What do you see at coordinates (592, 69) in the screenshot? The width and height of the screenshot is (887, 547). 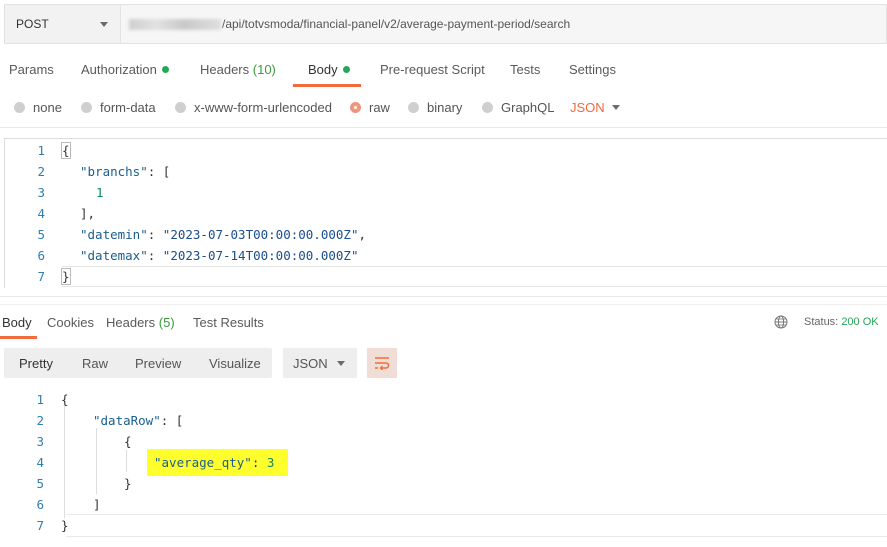 I see `tab-settings: Settings` at bounding box center [592, 69].